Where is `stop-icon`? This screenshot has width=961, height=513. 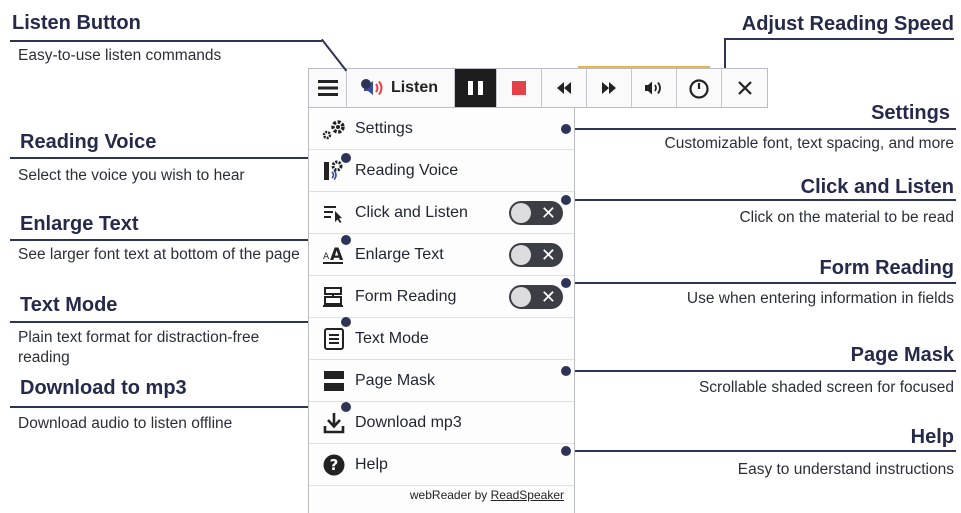
stop-icon is located at coordinates (519, 88).